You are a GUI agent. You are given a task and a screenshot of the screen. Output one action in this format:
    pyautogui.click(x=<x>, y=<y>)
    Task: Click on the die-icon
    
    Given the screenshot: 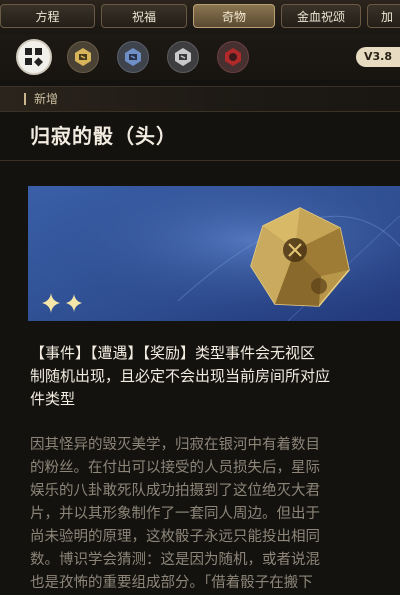 What is the action you would take?
    pyautogui.click(x=300, y=257)
    